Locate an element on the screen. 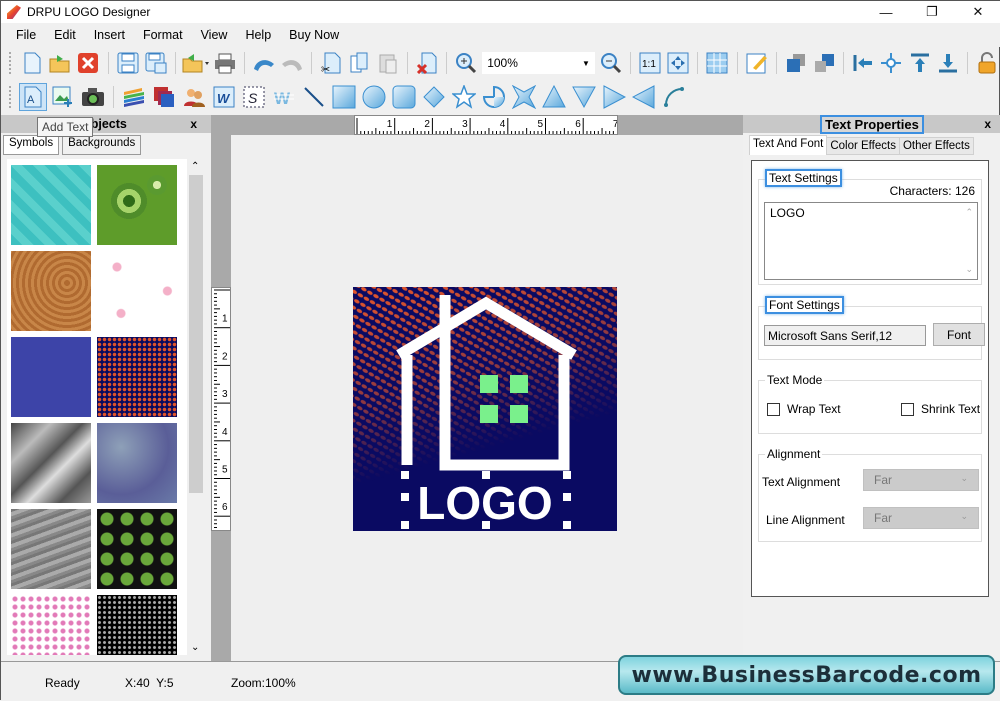 The height and width of the screenshot is (701, 1000). four-point-star-button is located at coordinates (524, 97).